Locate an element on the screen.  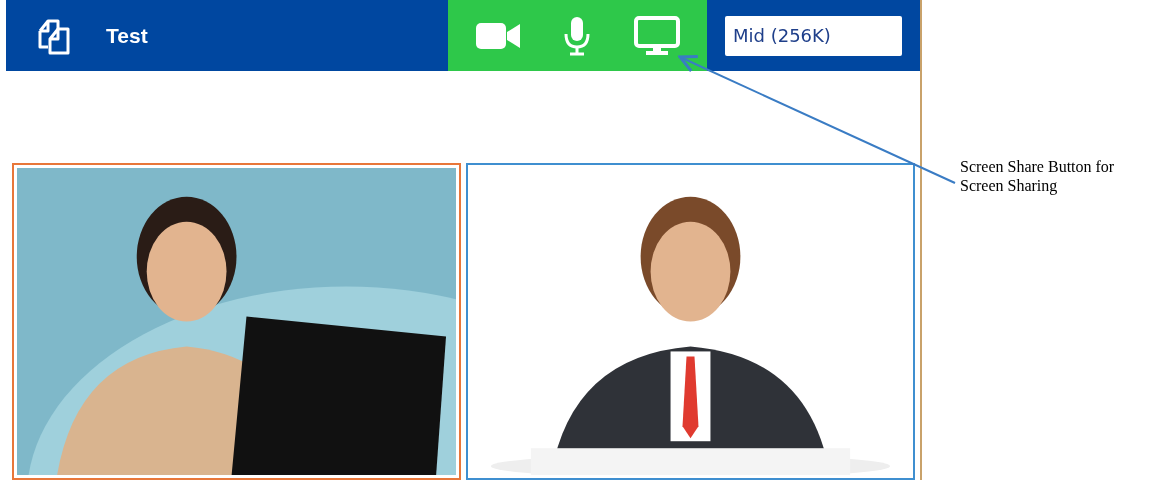
quality-field: Mid (256K) is located at coordinates (813, 35).